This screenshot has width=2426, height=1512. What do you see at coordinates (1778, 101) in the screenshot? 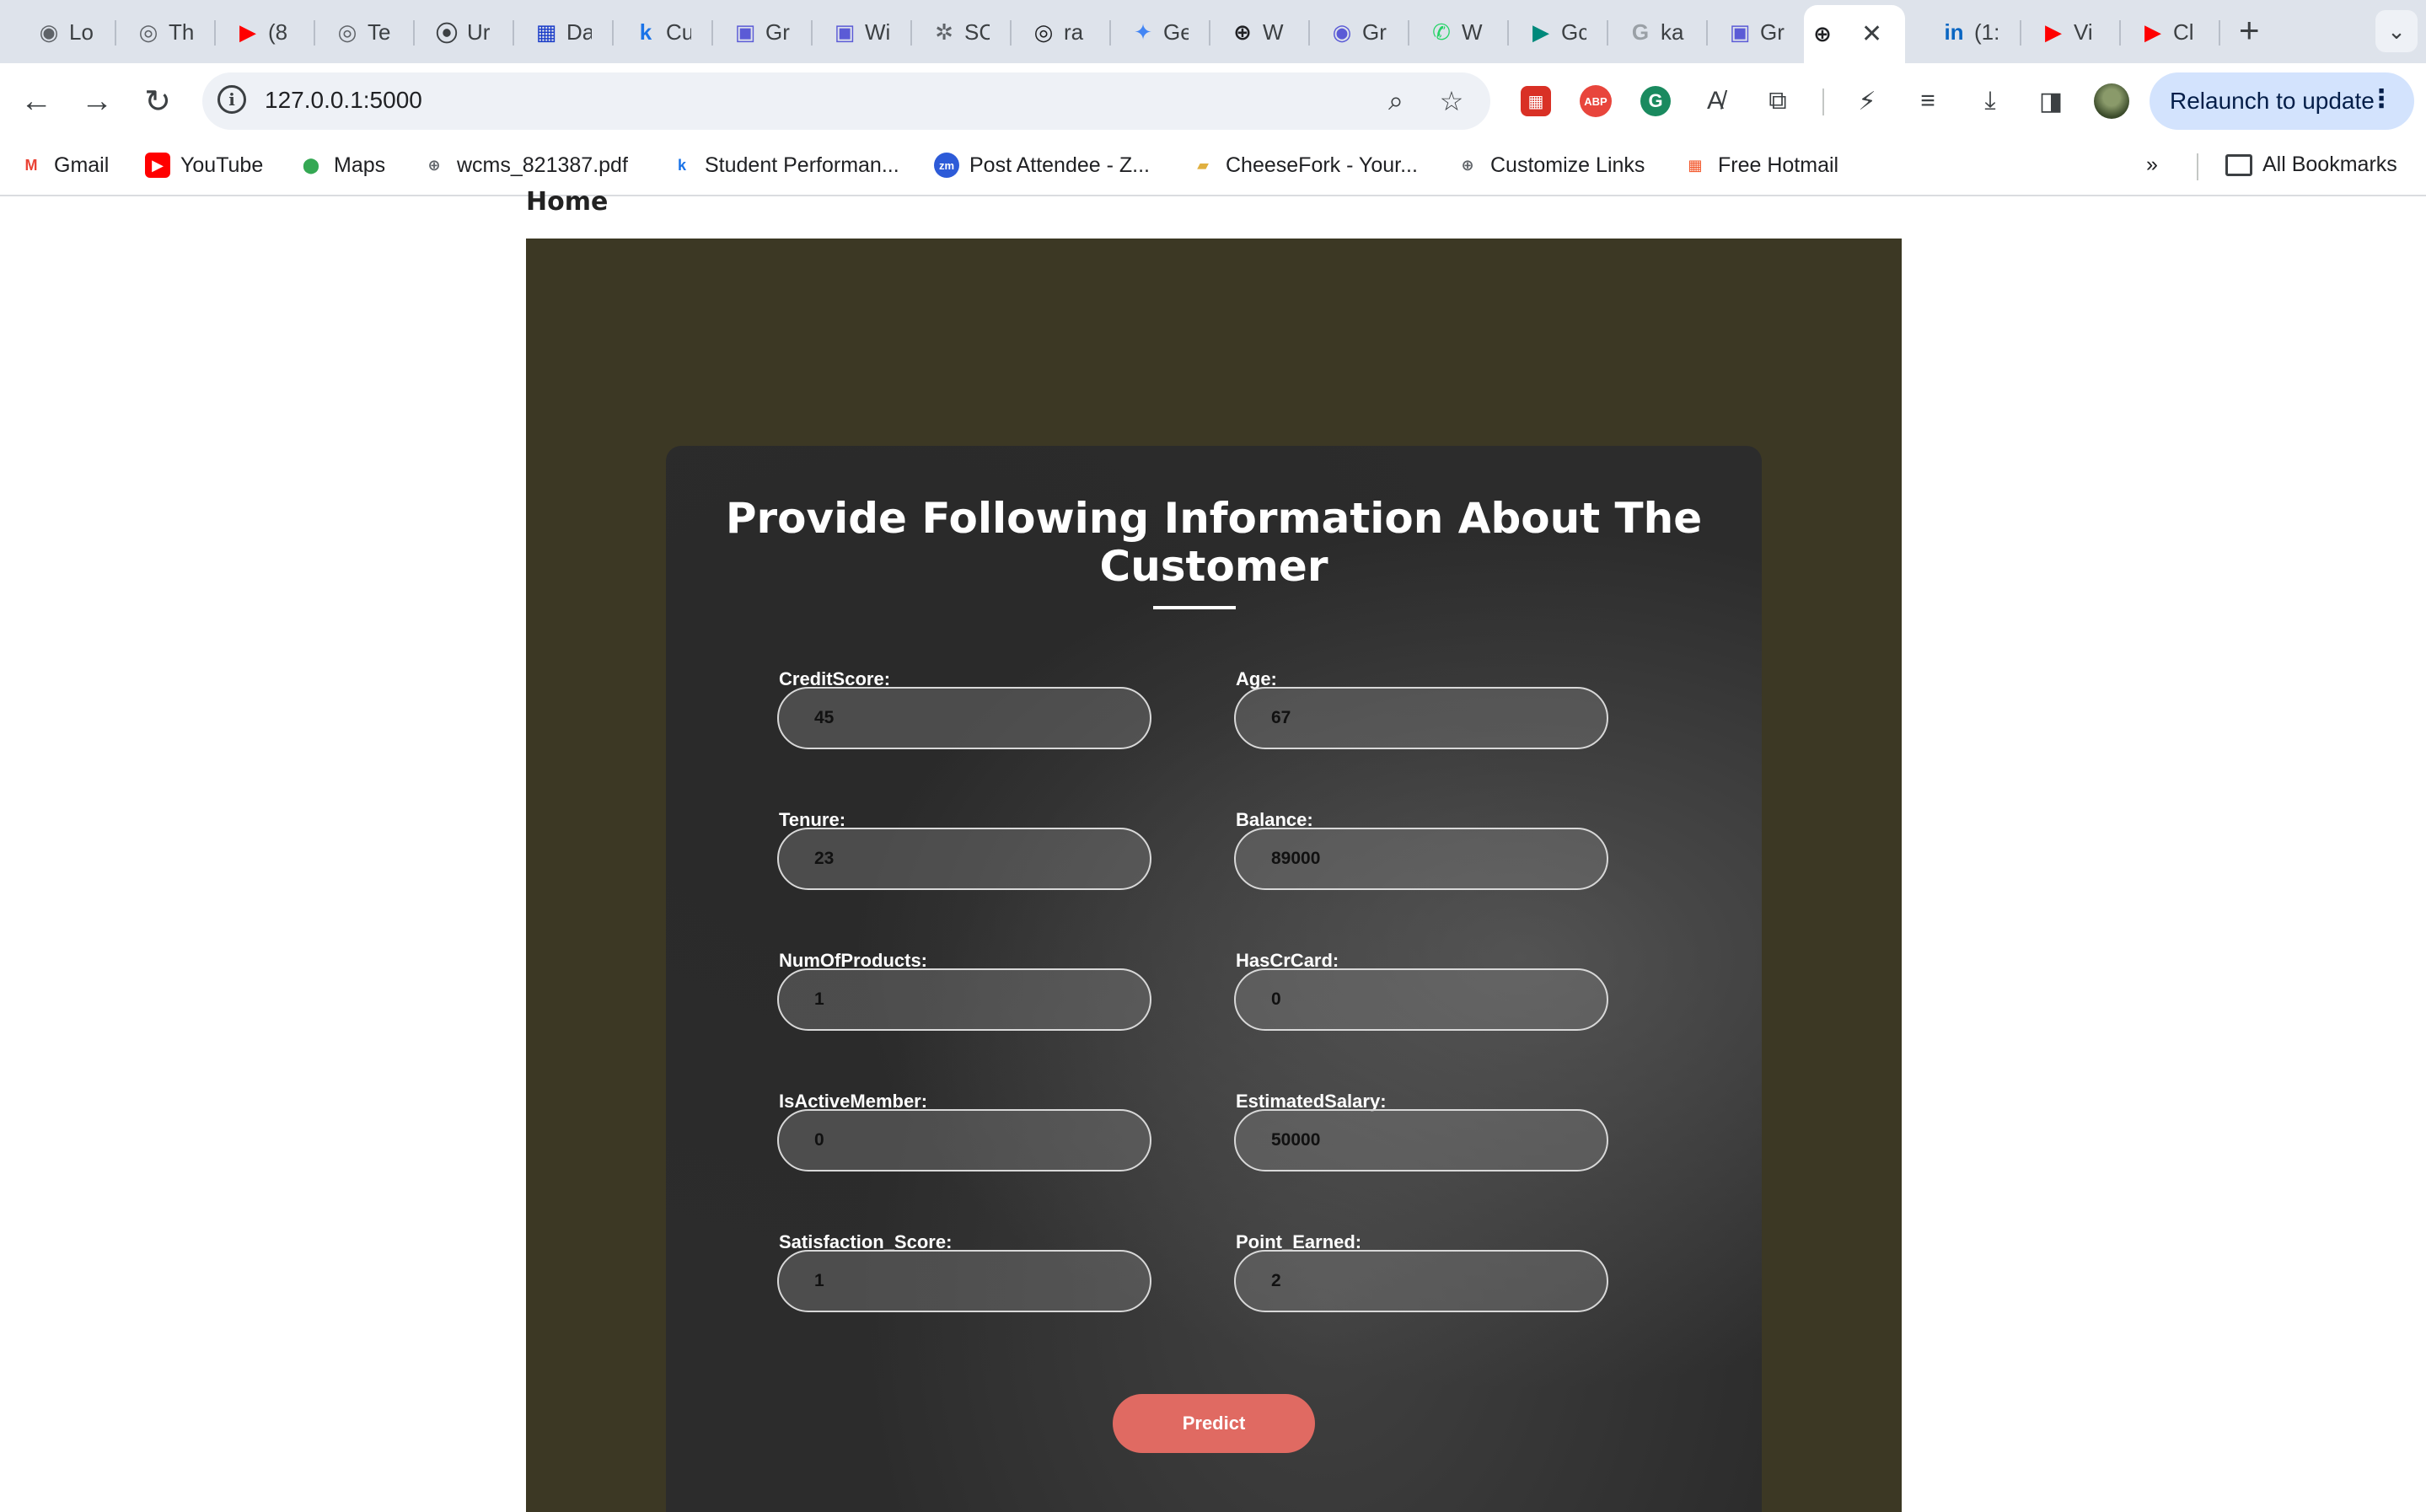
I see `extensions-puzzle-icon: ⧉` at bounding box center [1778, 101].